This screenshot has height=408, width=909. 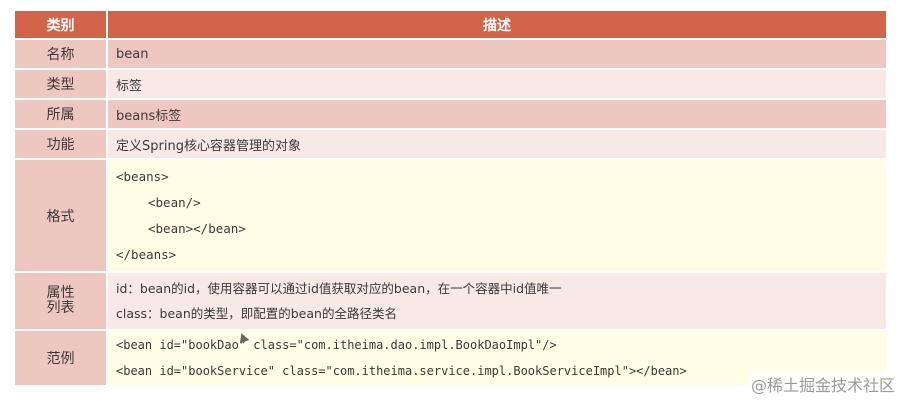 I want to click on header-category: 类别, so click(x=61, y=25).